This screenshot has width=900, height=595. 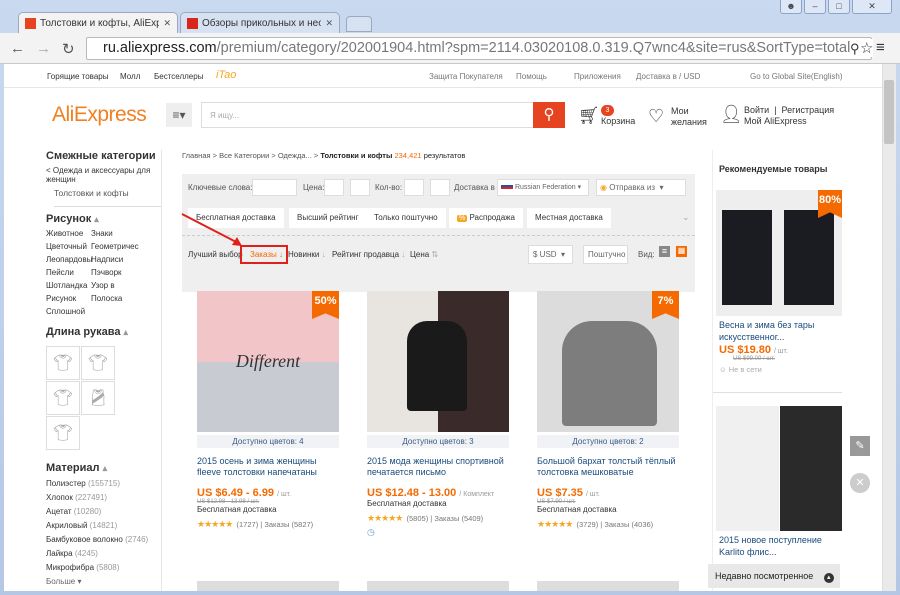 What do you see at coordinates (779, 468) in the screenshot?
I see `recommended-image` at bounding box center [779, 468].